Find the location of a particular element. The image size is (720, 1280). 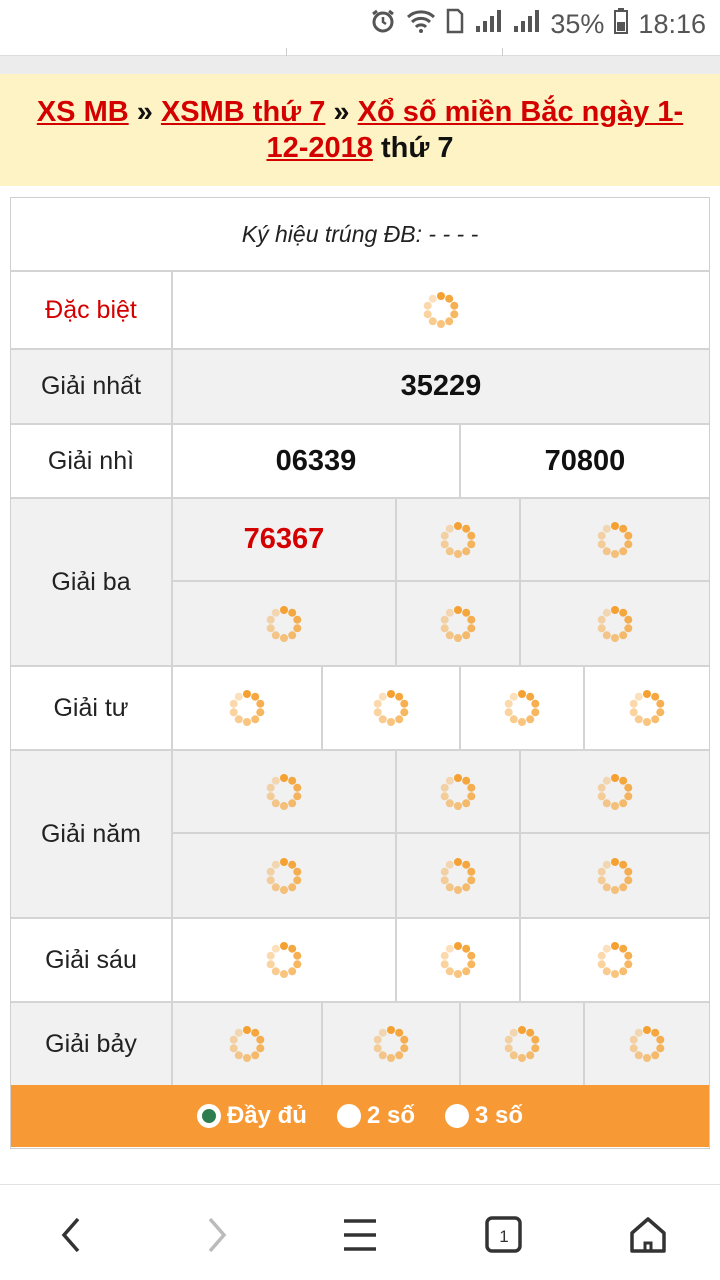

battery-icon is located at coordinates (621, 24).